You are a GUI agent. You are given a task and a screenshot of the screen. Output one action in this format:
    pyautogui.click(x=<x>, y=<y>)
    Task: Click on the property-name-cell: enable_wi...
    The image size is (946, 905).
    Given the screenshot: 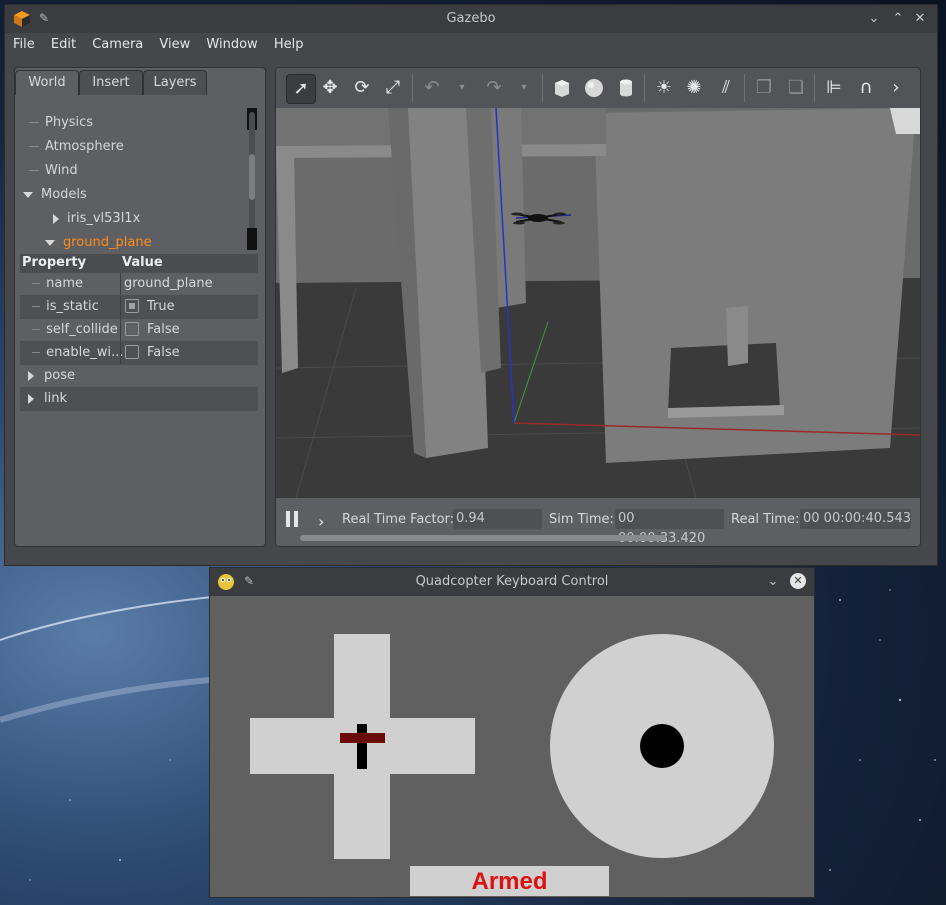 What is the action you would take?
    pyautogui.click(x=76, y=353)
    